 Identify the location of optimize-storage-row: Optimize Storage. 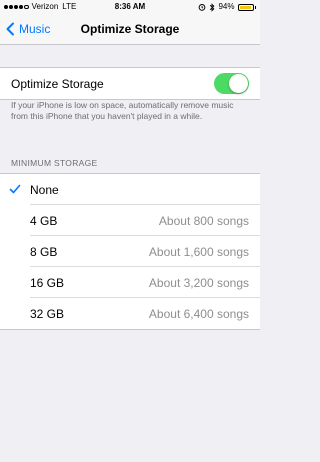
(130, 83).